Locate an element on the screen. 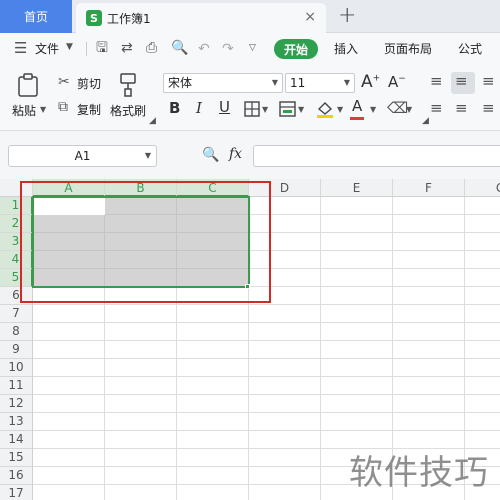 The image size is (500, 500). tab-bar: 首页 S 工作簿1 × + is located at coordinates (250, 16).